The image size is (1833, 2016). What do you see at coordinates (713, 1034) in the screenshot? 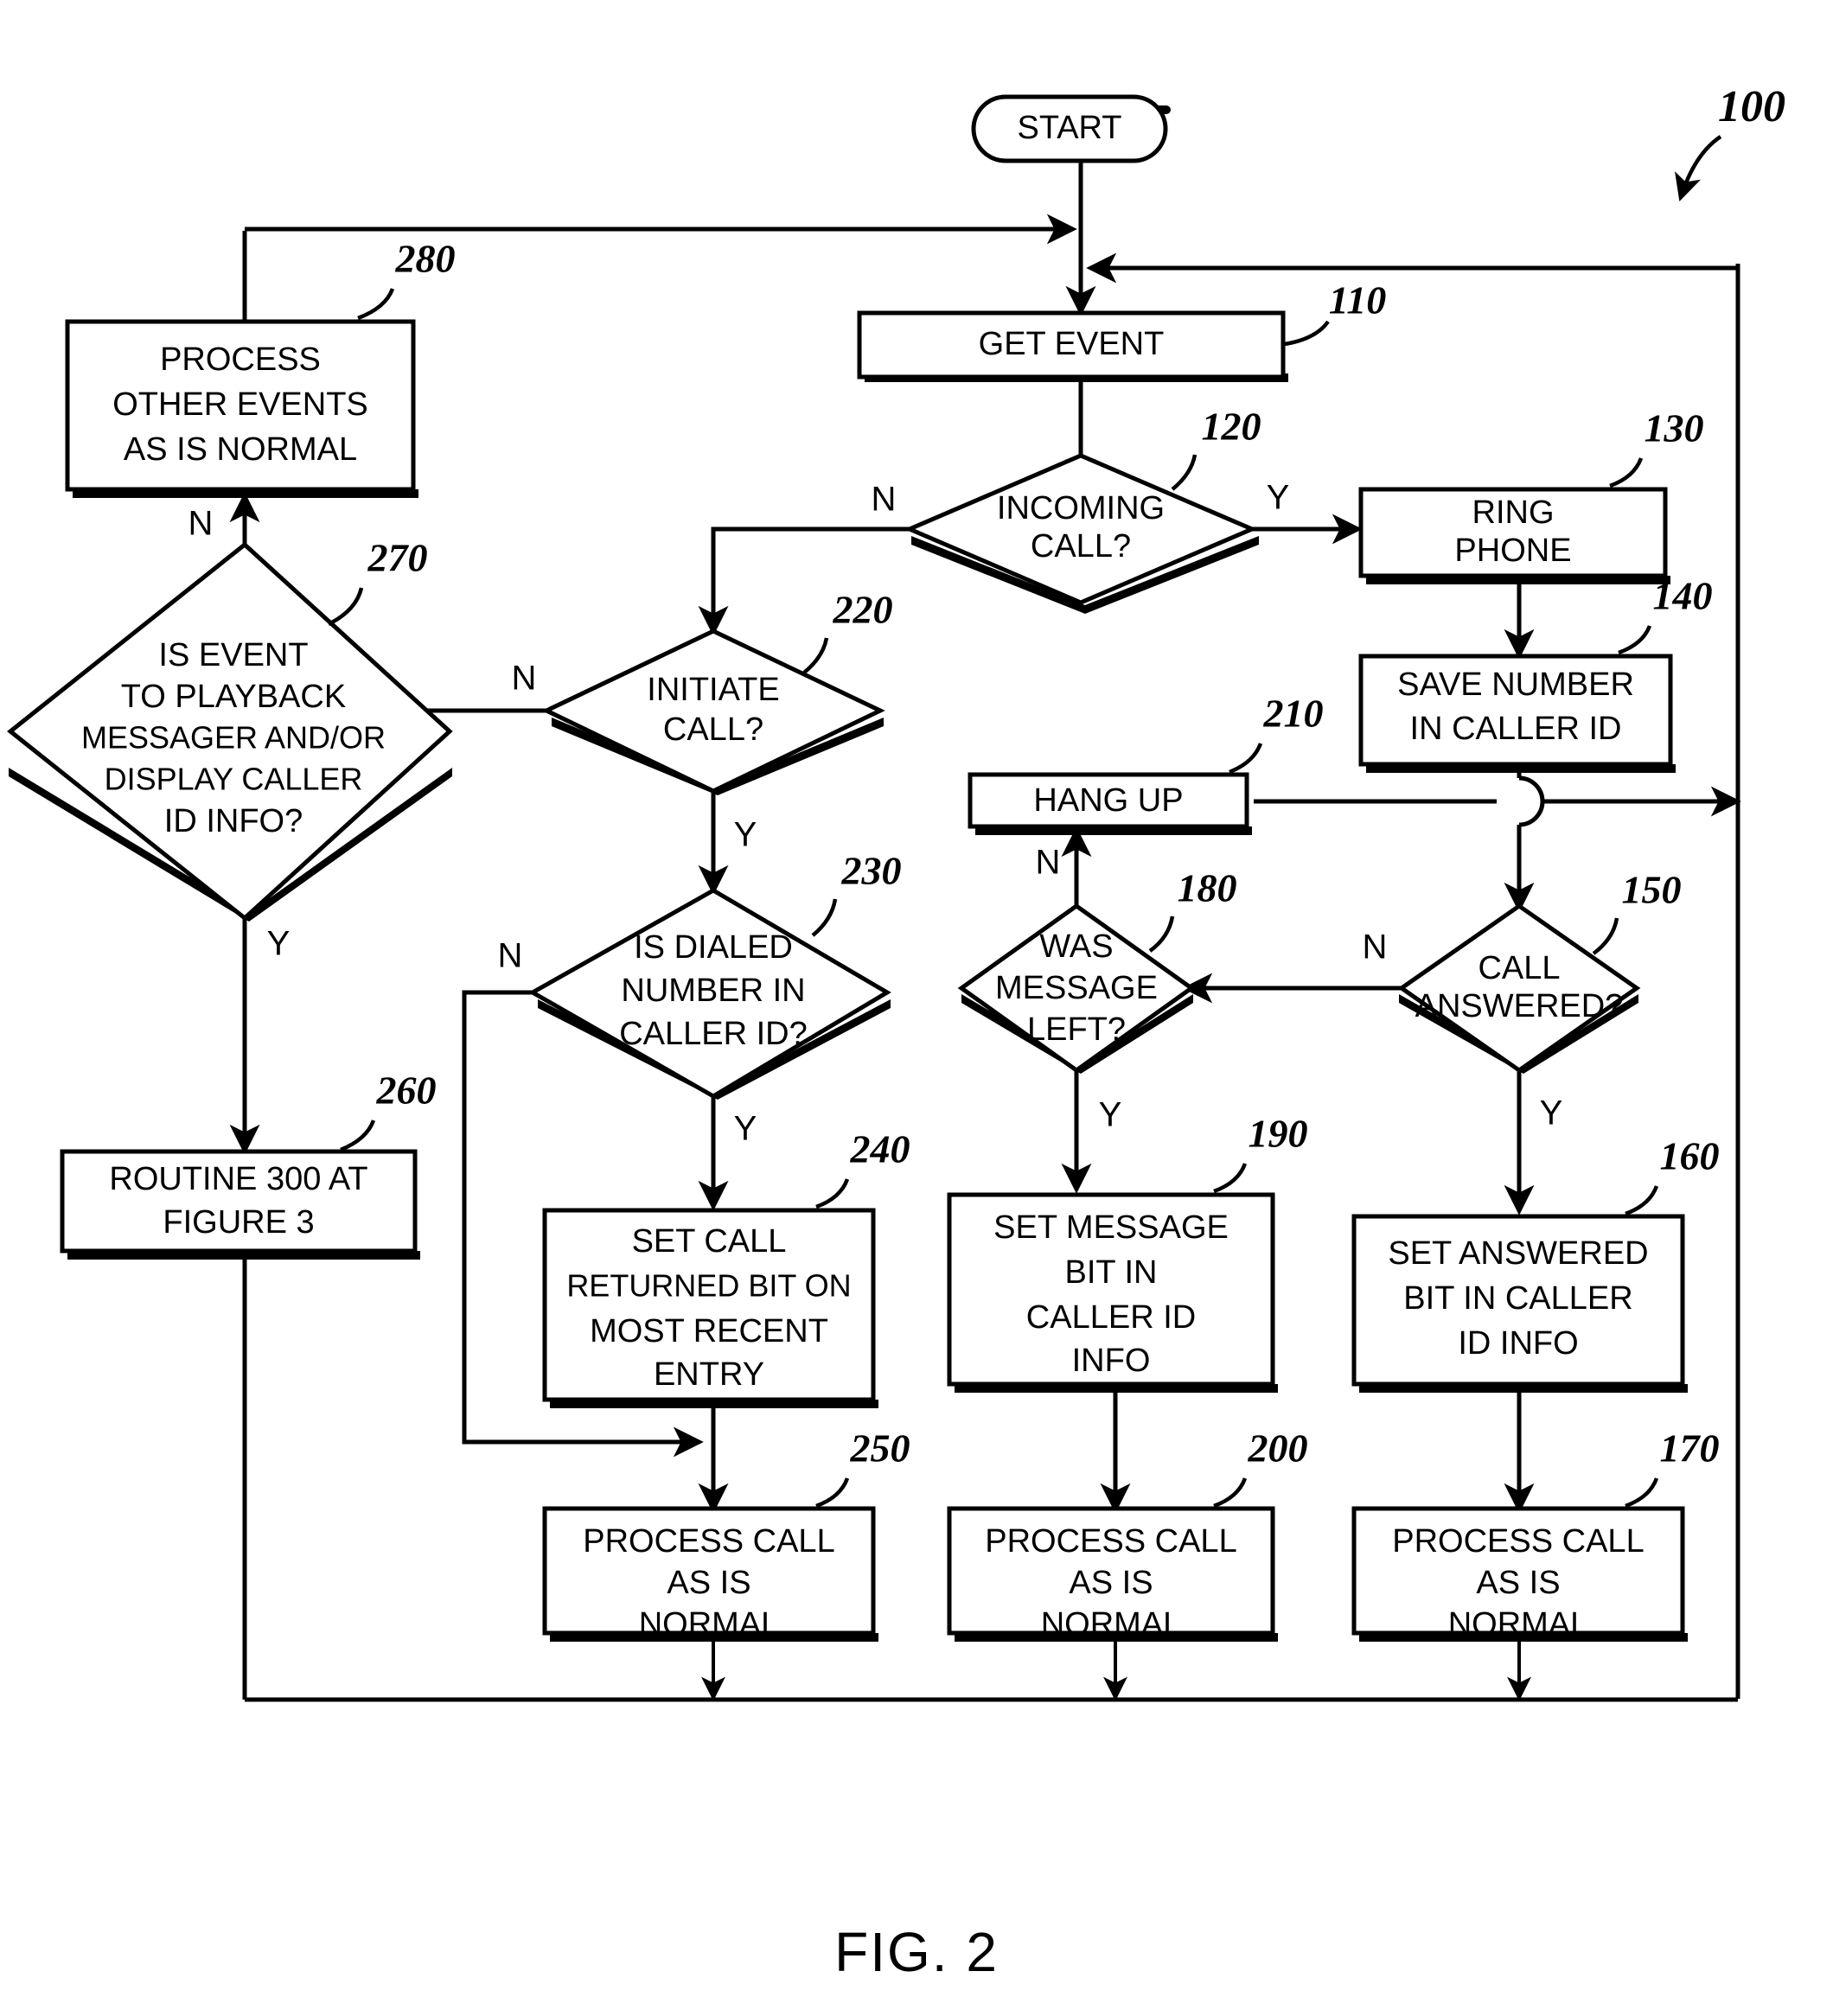
I see `dialed-number-line3: CALLER ID?` at bounding box center [713, 1034].